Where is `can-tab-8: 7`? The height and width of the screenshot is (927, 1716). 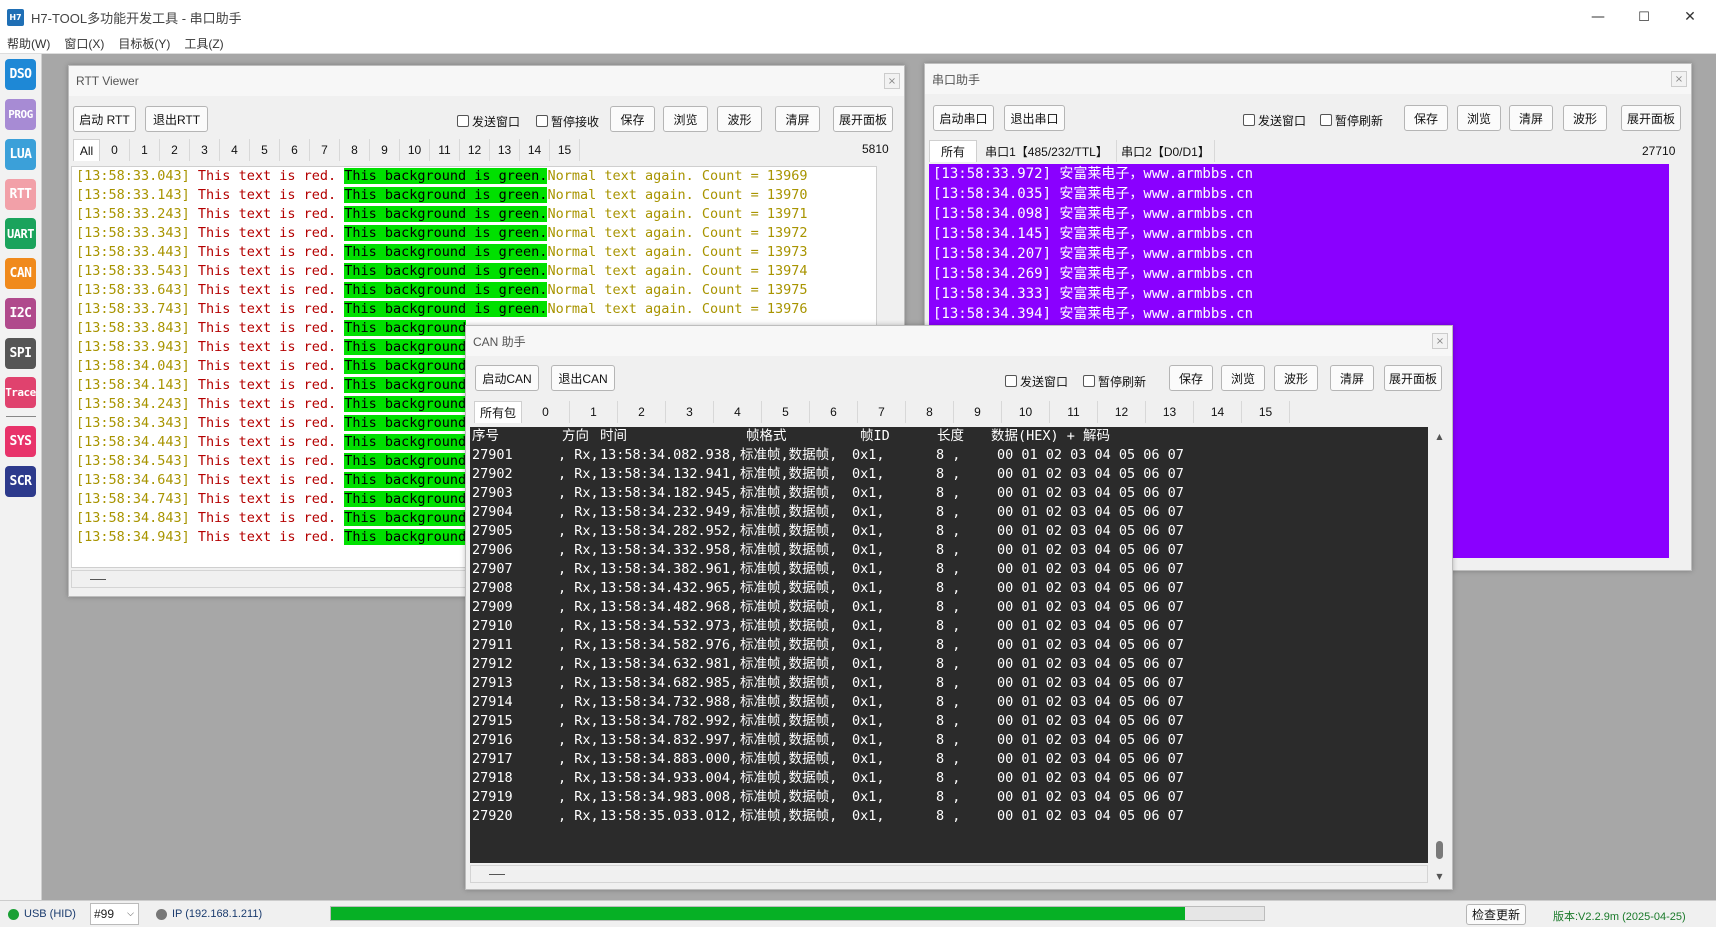
can-tab-8: 7 is located at coordinates (882, 412).